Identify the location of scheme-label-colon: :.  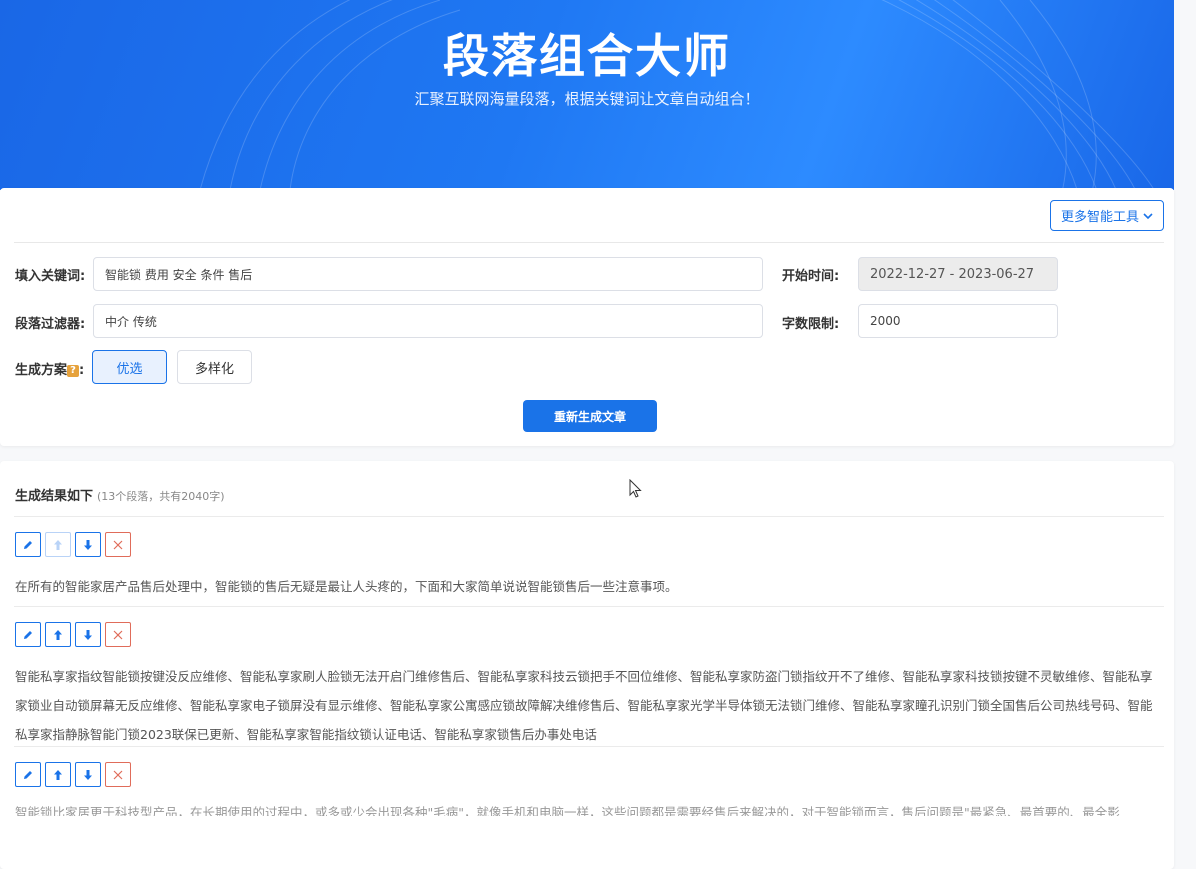
(82, 370).